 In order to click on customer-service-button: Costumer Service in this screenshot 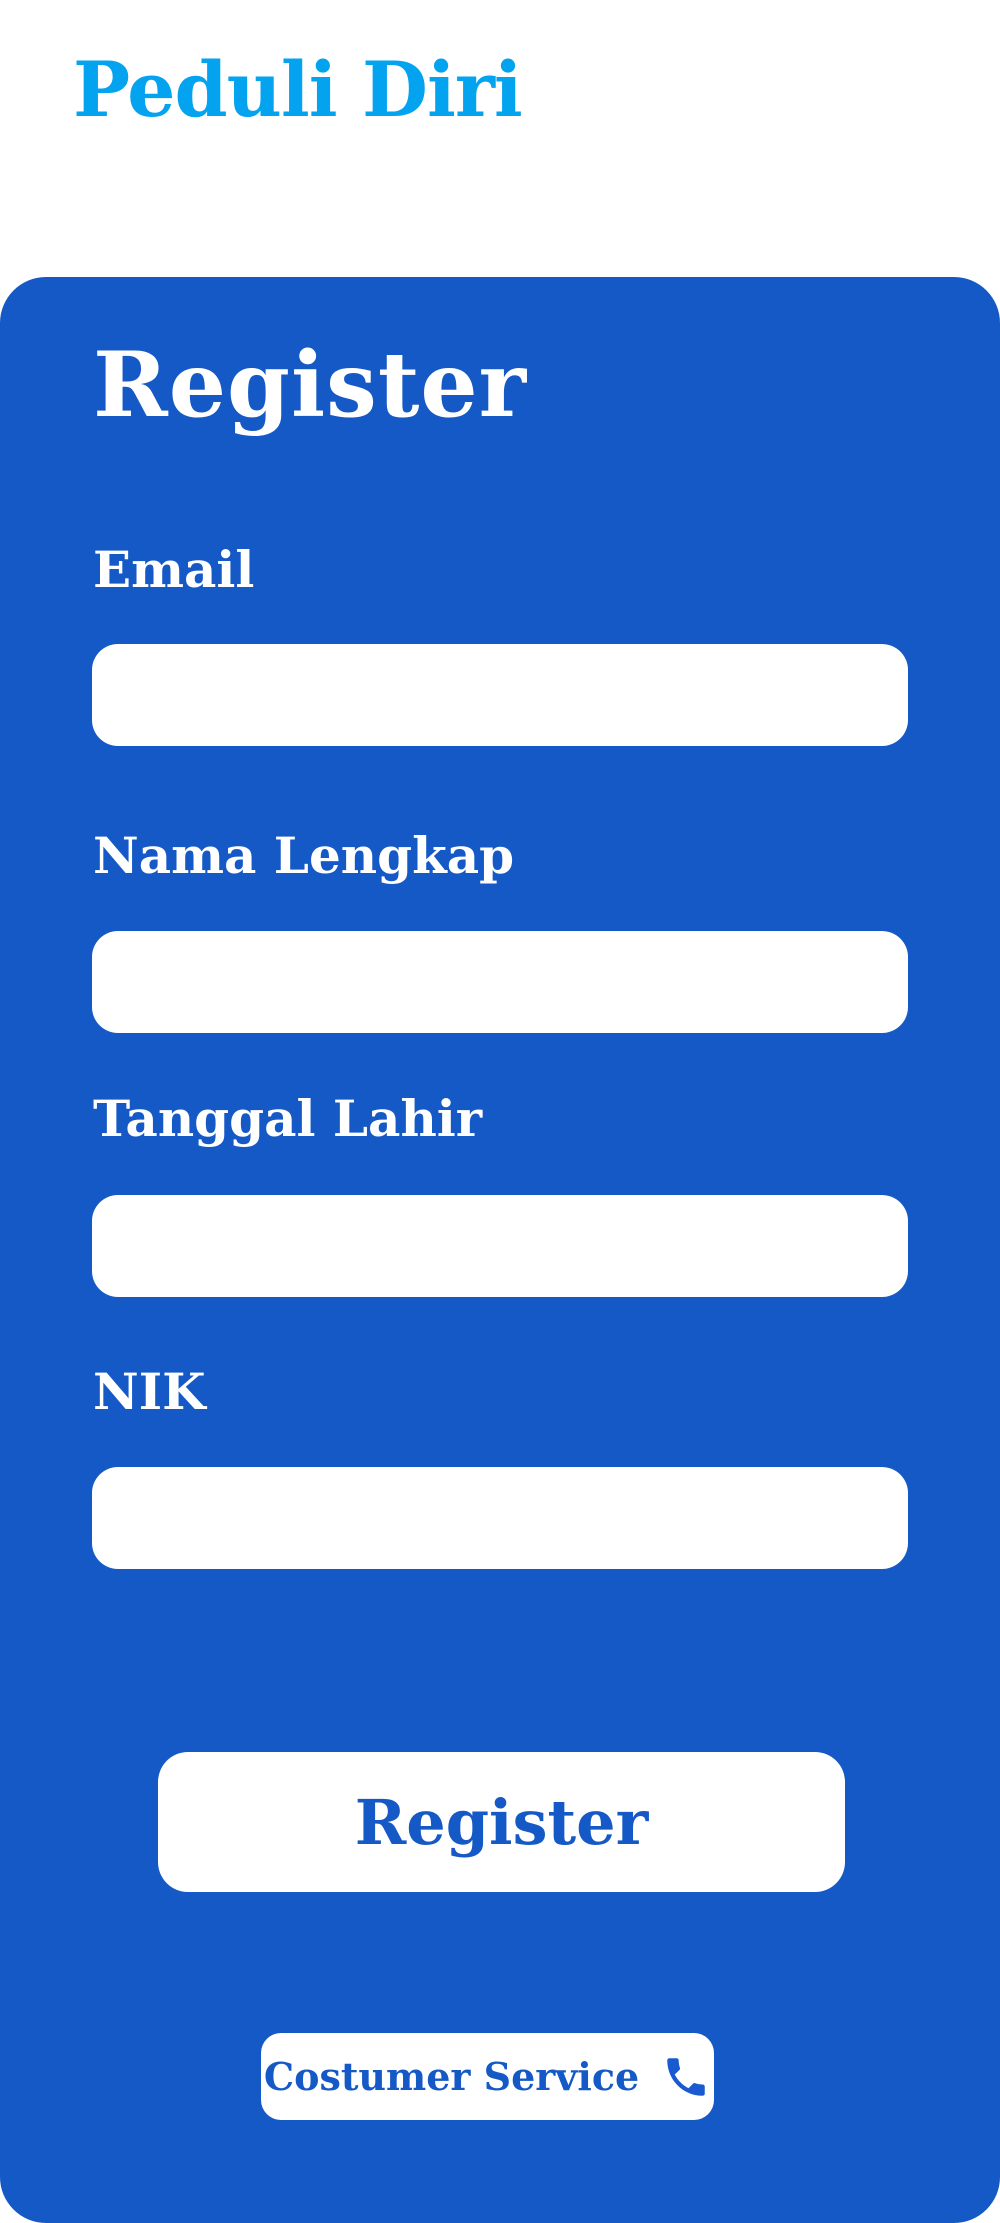, I will do `click(487, 2076)`.